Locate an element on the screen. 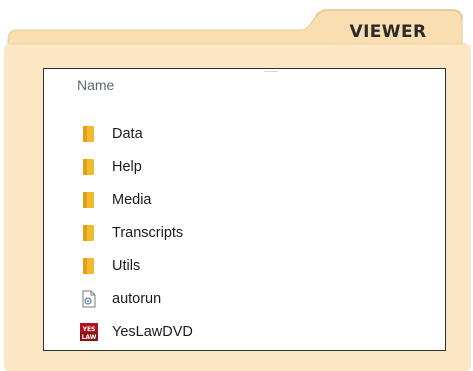 The image size is (473, 371). list-item-help: Help is located at coordinates (136, 166).